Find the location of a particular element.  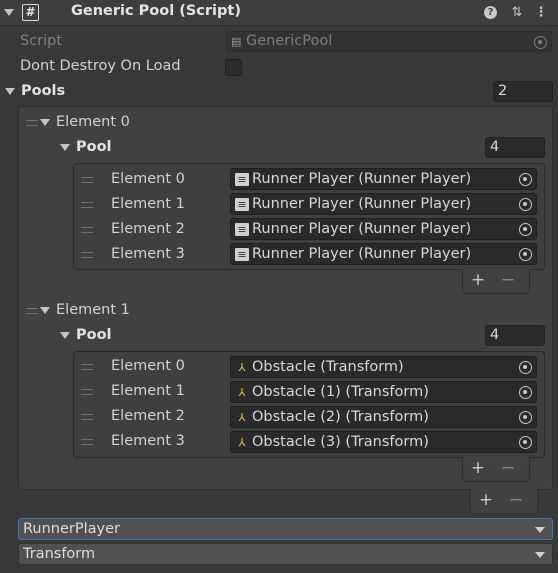

pools-label: Pools is located at coordinates (43, 91).